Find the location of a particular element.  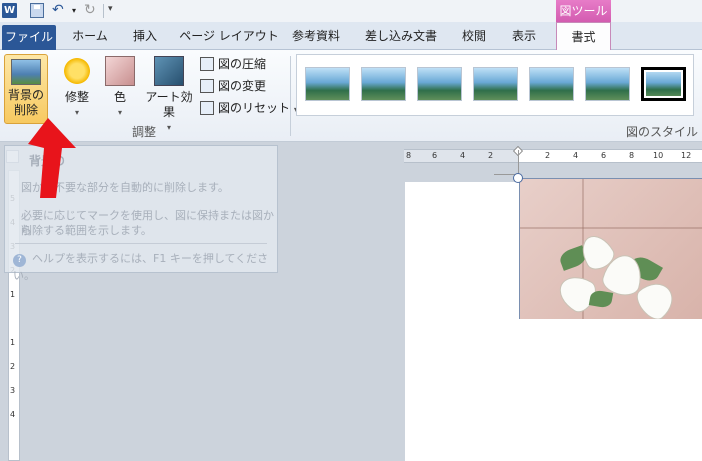

adjust-group-label: 調整 is located at coordinates (144, 132).